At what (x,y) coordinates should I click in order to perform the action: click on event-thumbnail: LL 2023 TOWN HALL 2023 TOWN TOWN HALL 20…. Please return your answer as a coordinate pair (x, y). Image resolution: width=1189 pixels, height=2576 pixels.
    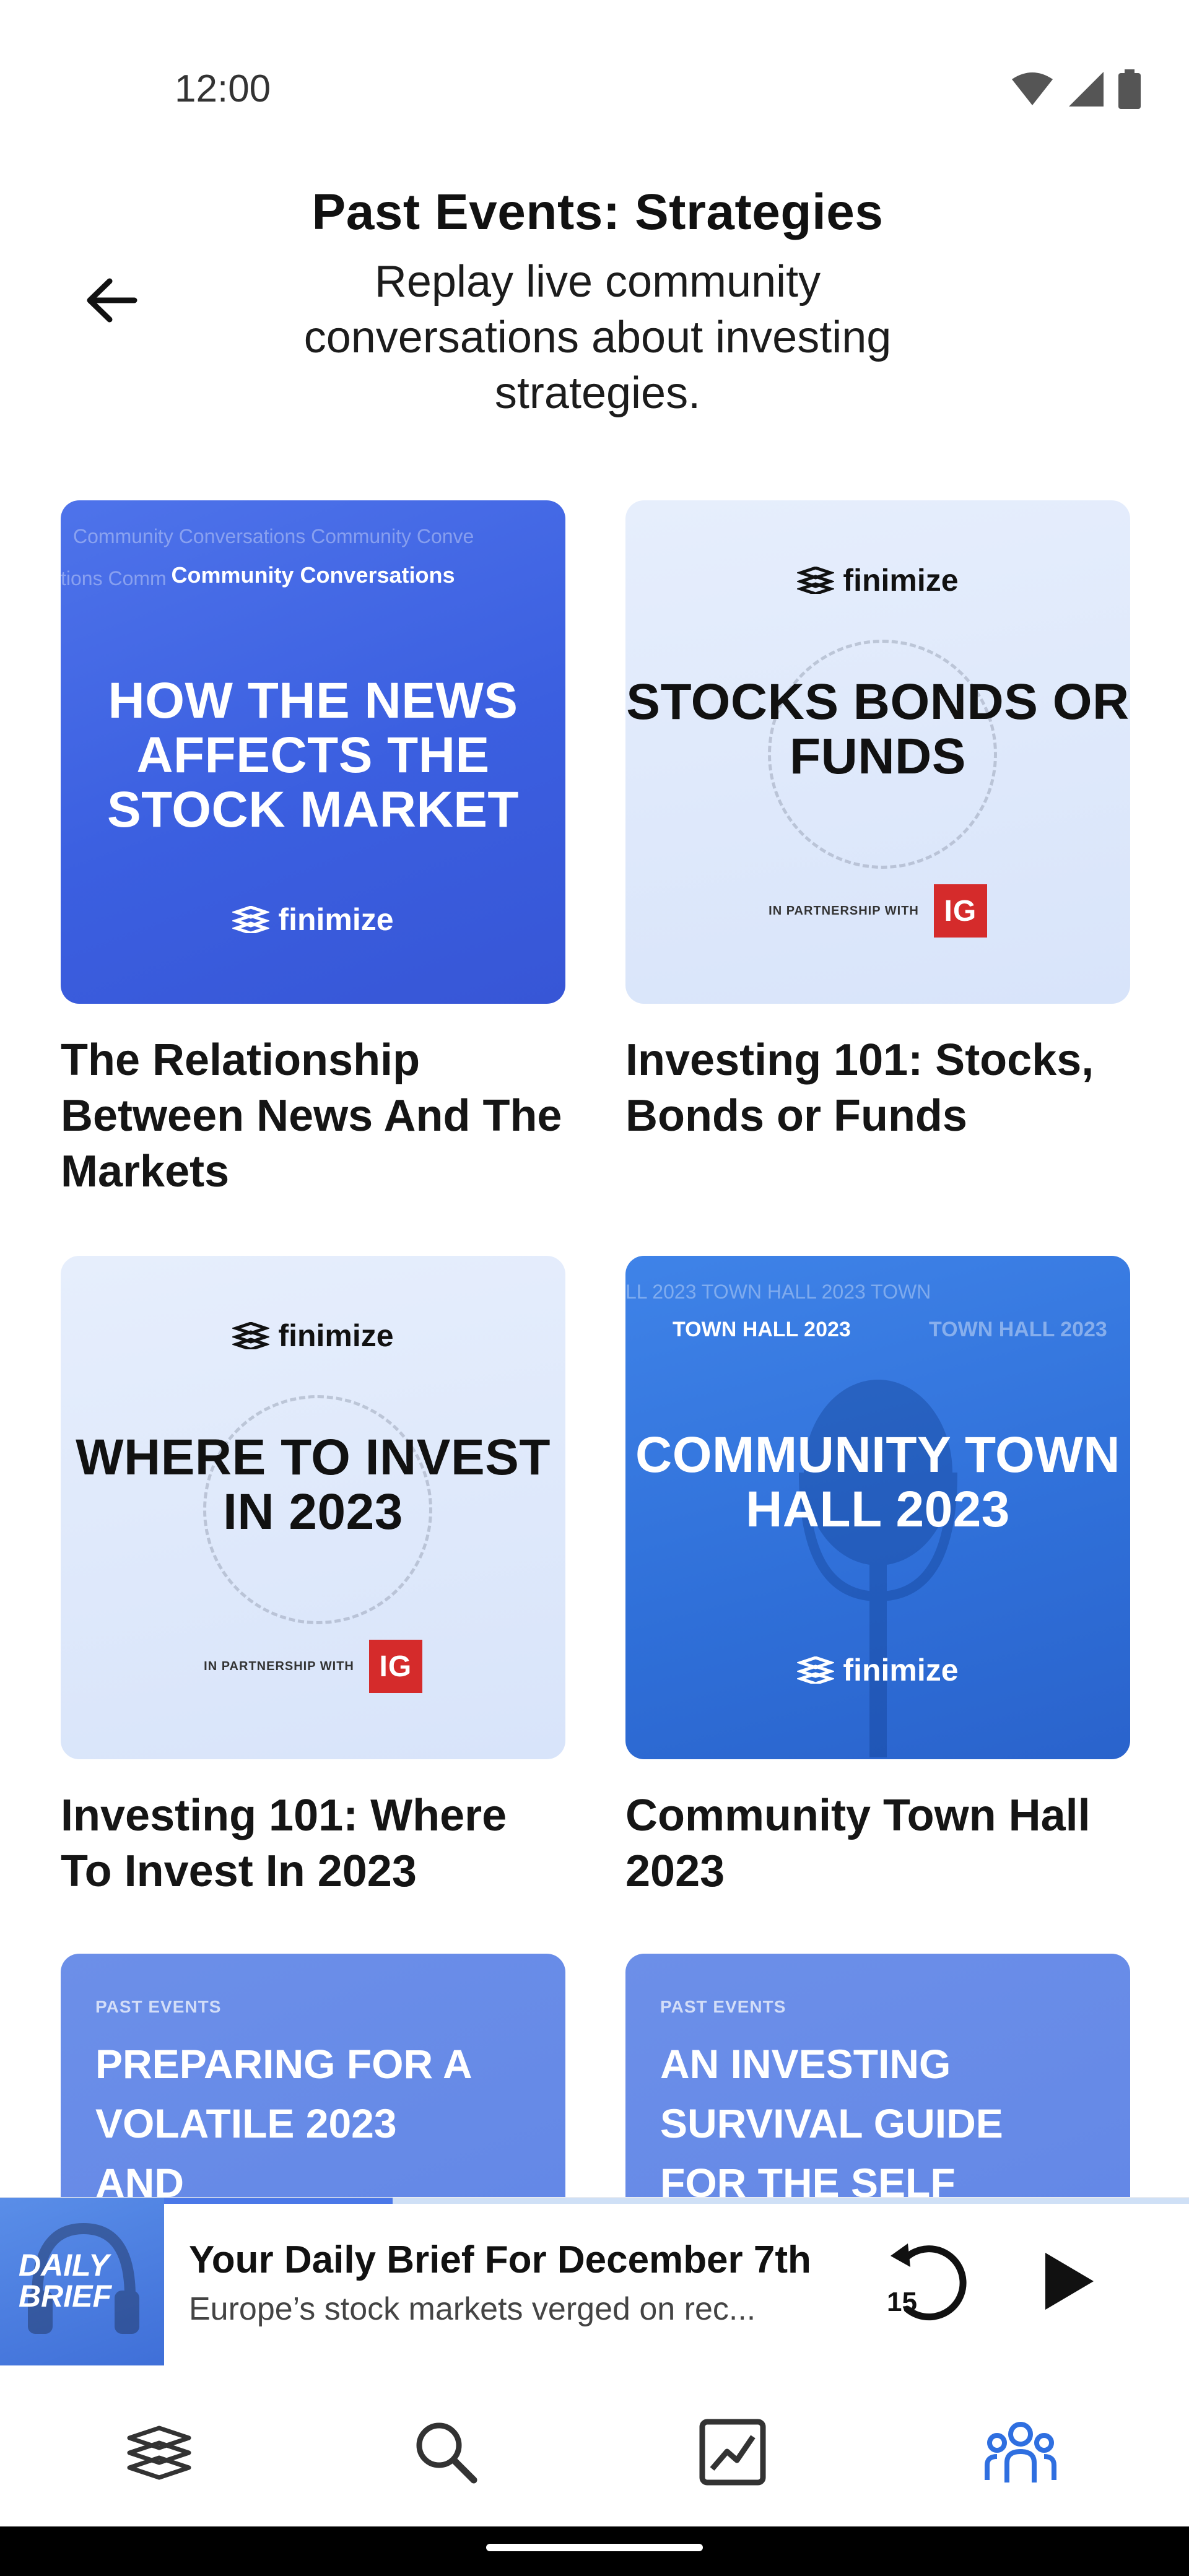
    Looking at the image, I should click on (877, 1507).